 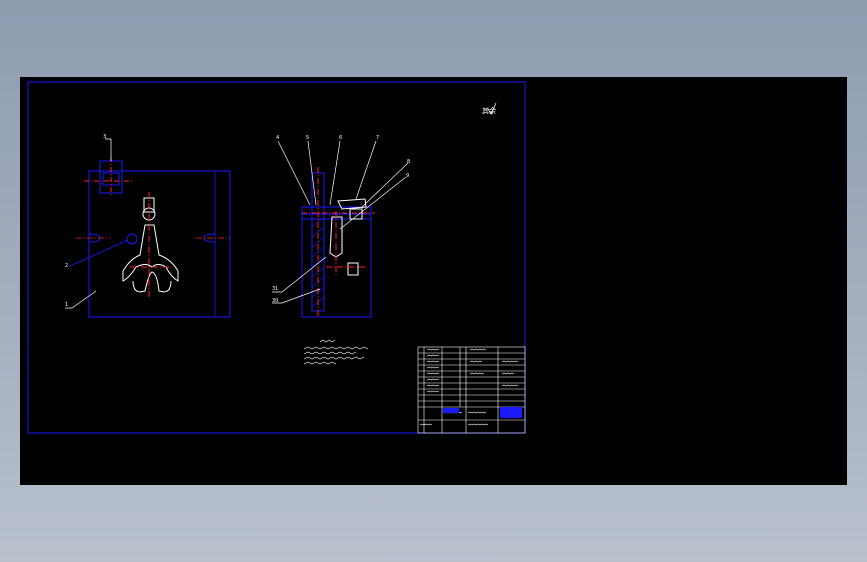 What do you see at coordinates (511, 412) in the screenshot?
I see `title-block-highlight` at bounding box center [511, 412].